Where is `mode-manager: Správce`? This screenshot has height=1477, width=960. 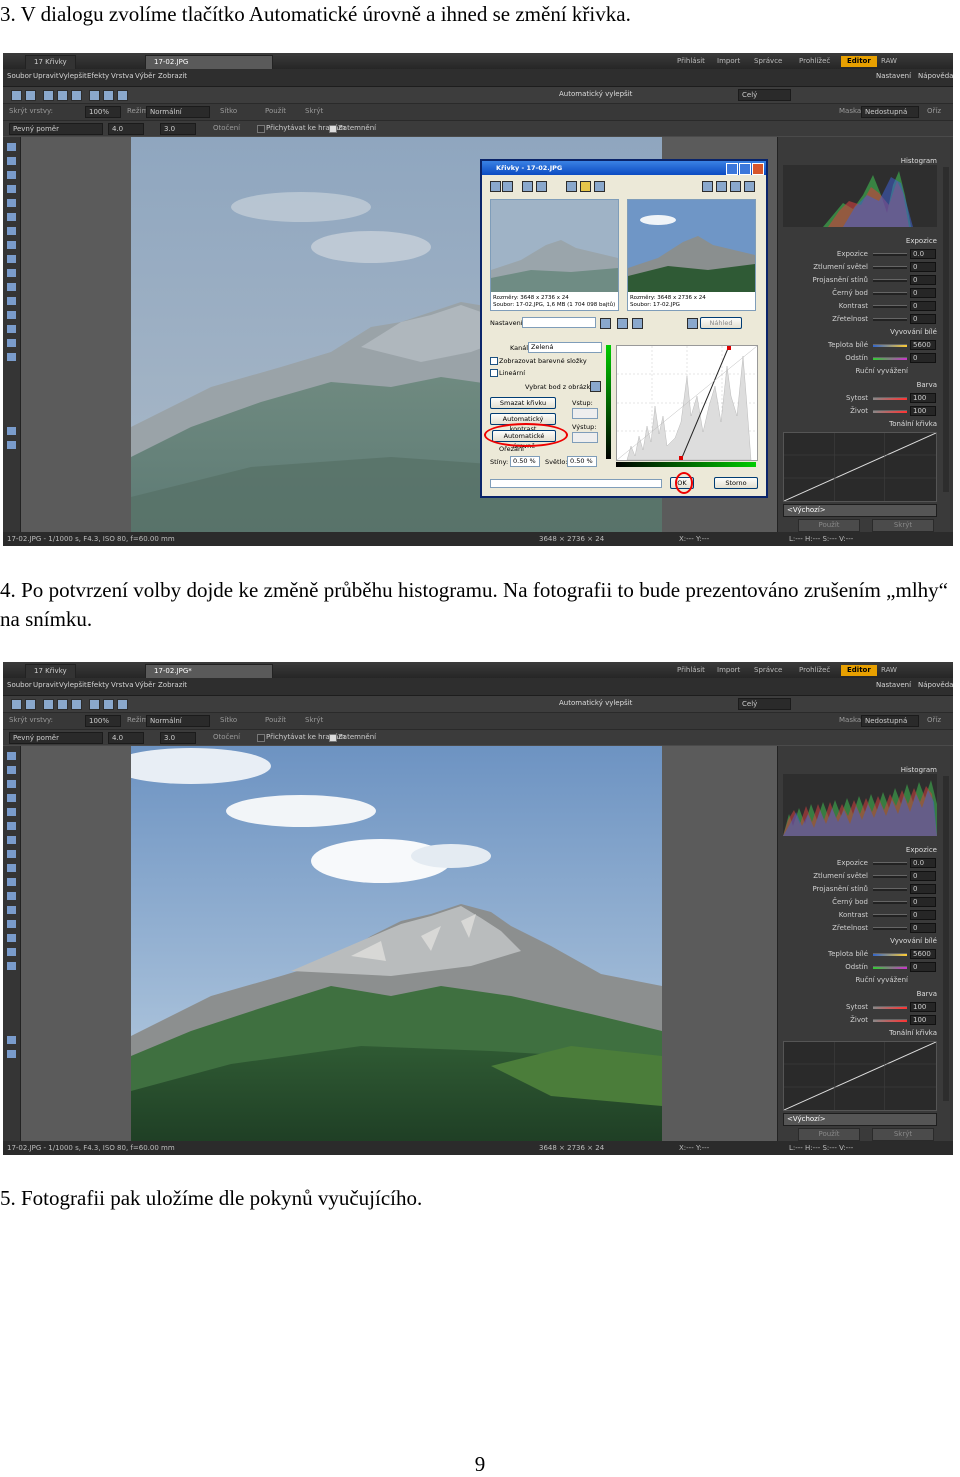
mode-manager: Správce is located at coordinates (768, 61).